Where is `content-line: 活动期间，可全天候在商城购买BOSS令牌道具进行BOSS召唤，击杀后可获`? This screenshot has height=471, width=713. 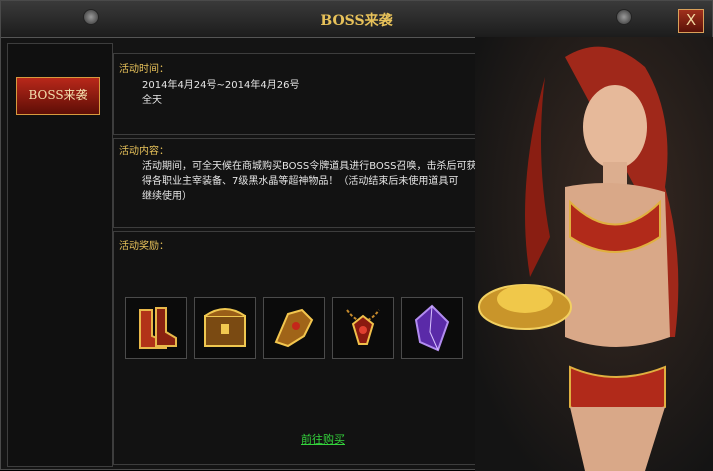
content-line: 活动期间，可全天候在商城购买BOSS令牌道具进行BOSS召唤，击杀后可获 is located at coordinates (309, 166).